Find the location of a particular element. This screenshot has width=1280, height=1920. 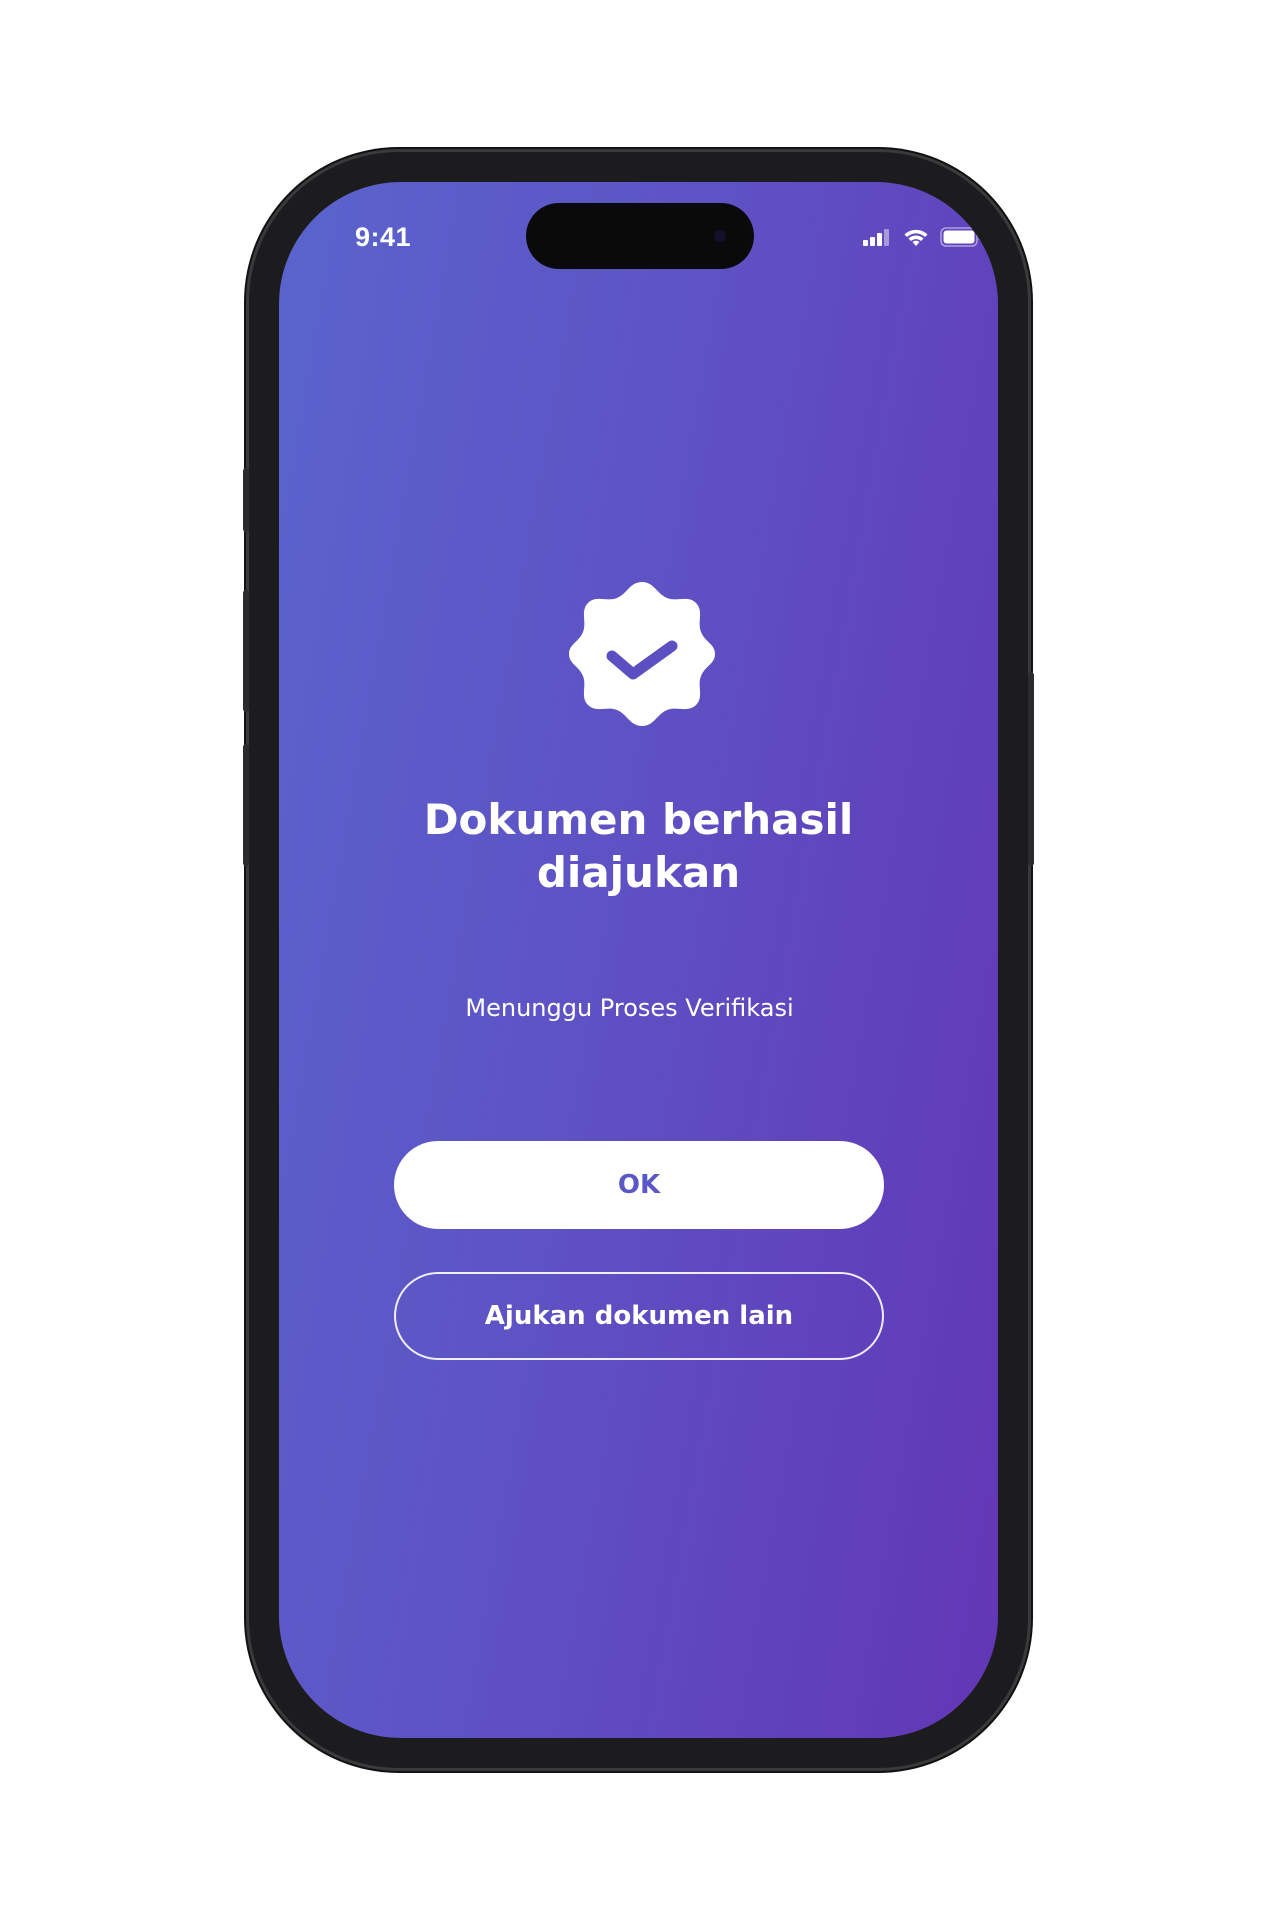

status-subtitle: Menunggu Proses Verifikasi is located at coordinates (629, 1008).